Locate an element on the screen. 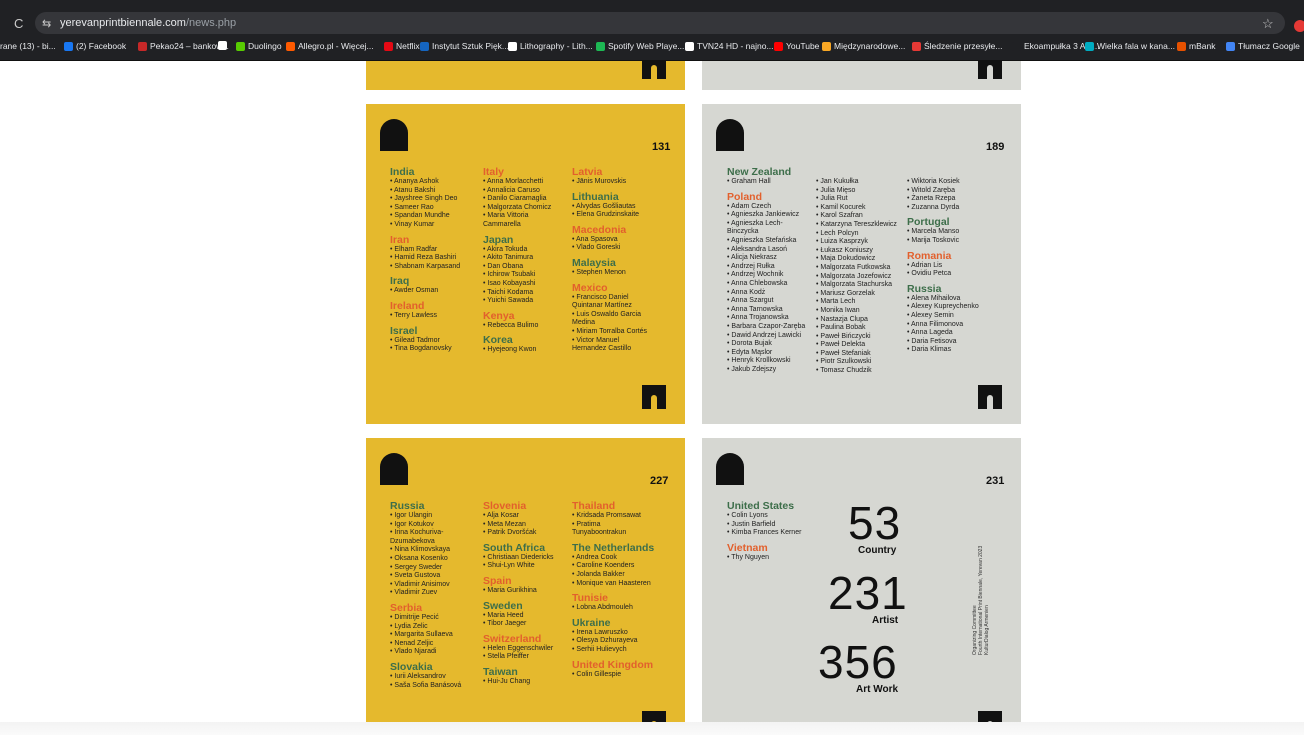 This screenshot has width=1304, height=735. artist-name: • Agnieszka Lech- is located at coordinates (755, 223).